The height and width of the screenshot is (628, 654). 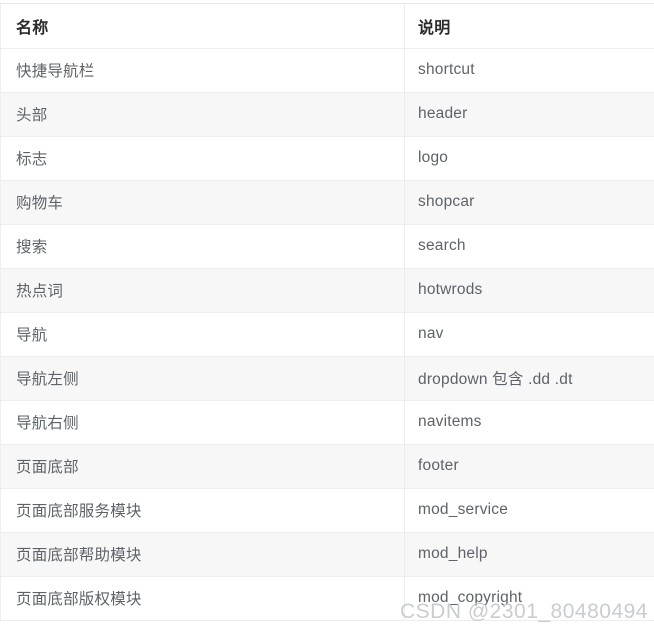 I want to click on table-row: 头部 header, so click(x=327, y=114).